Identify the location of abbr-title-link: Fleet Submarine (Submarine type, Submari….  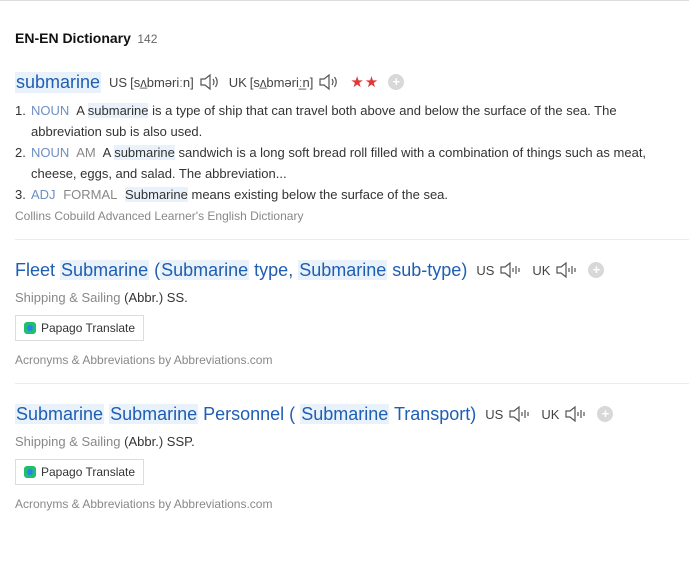
(241, 270).